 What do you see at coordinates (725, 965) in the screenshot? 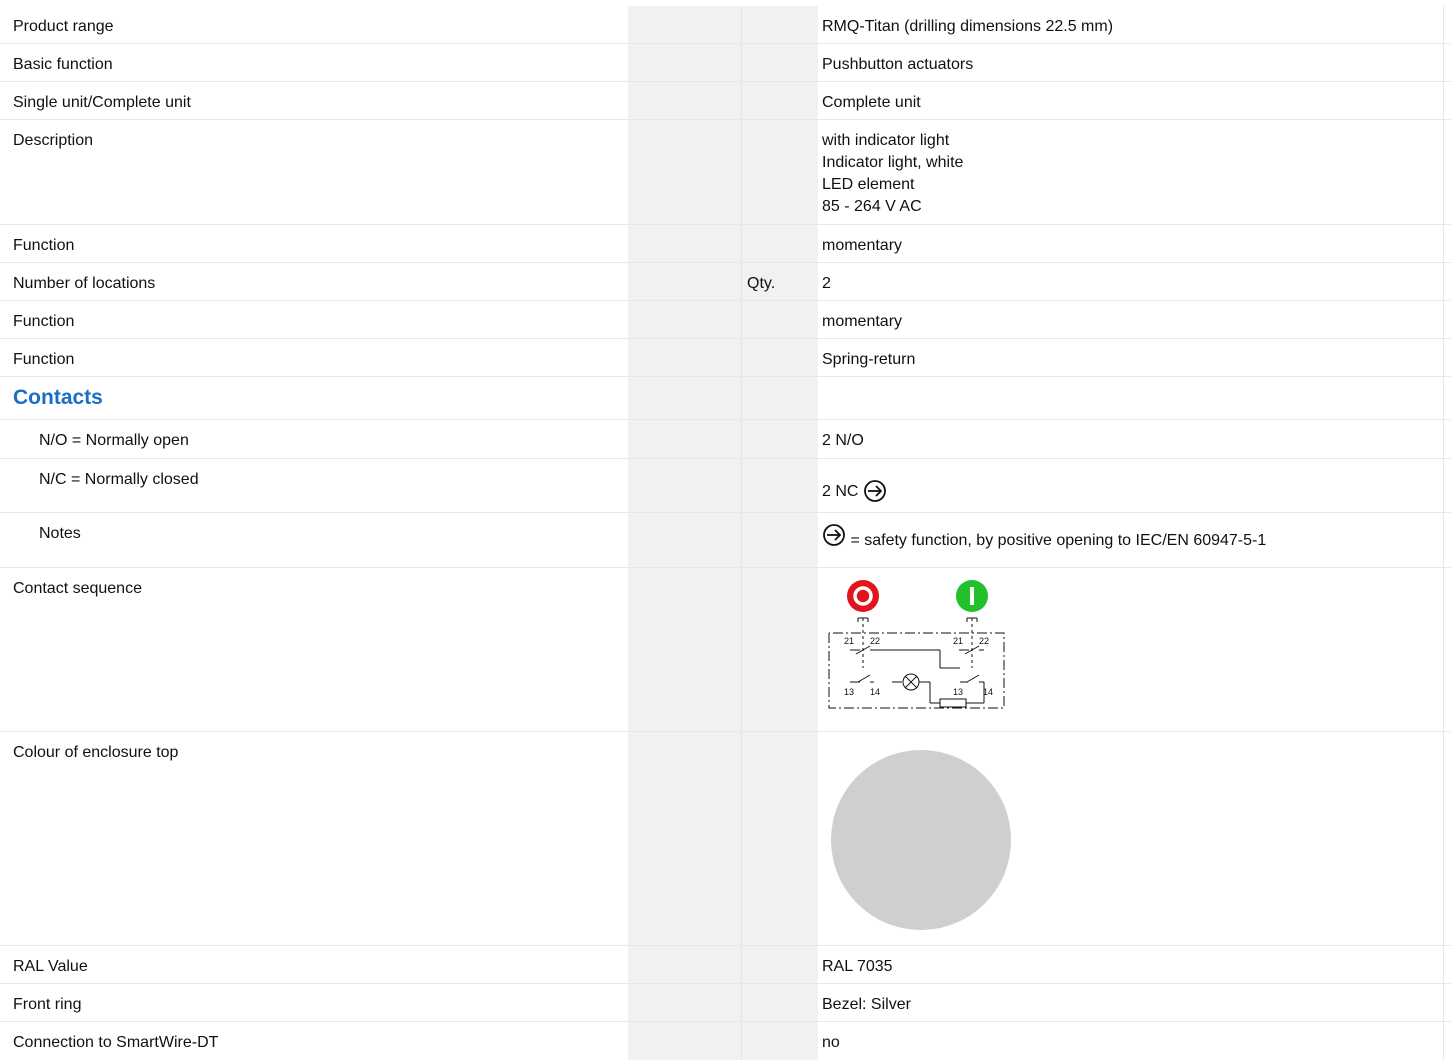
I see `table-row-ral: RAL Value RAL 7035` at bounding box center [725, 965].